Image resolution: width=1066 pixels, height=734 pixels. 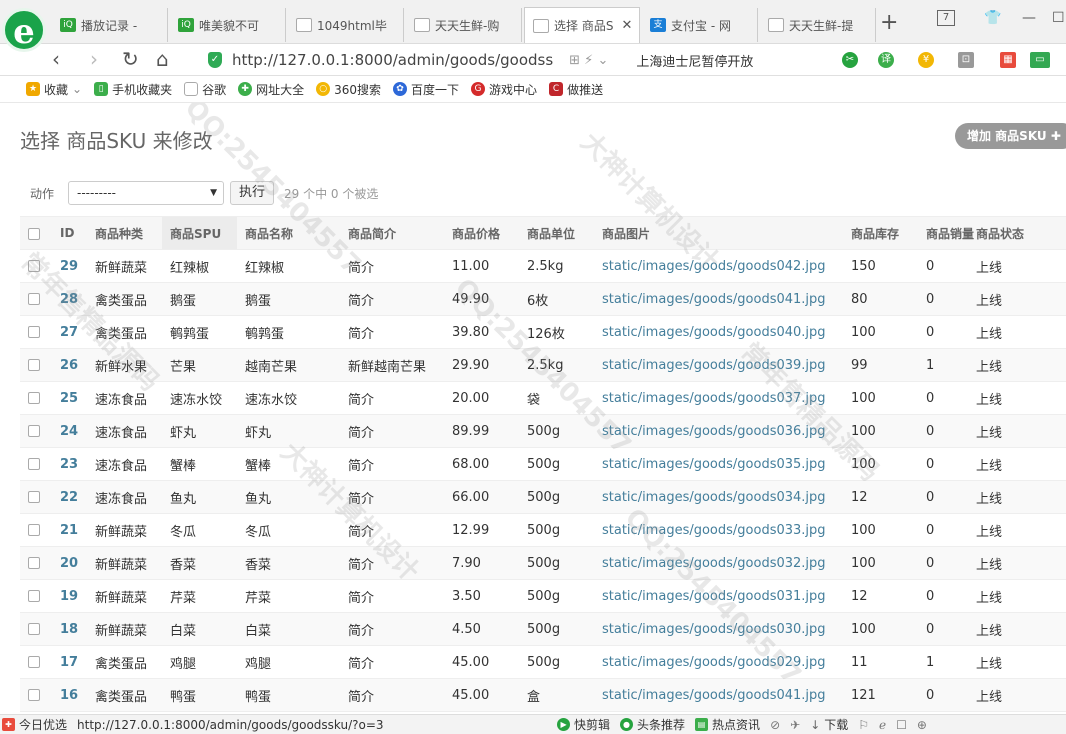 What do you see at coordinates (69, 695) in the screenshot?
I see `row-id-link: 16` at bounding box center [69, 695].